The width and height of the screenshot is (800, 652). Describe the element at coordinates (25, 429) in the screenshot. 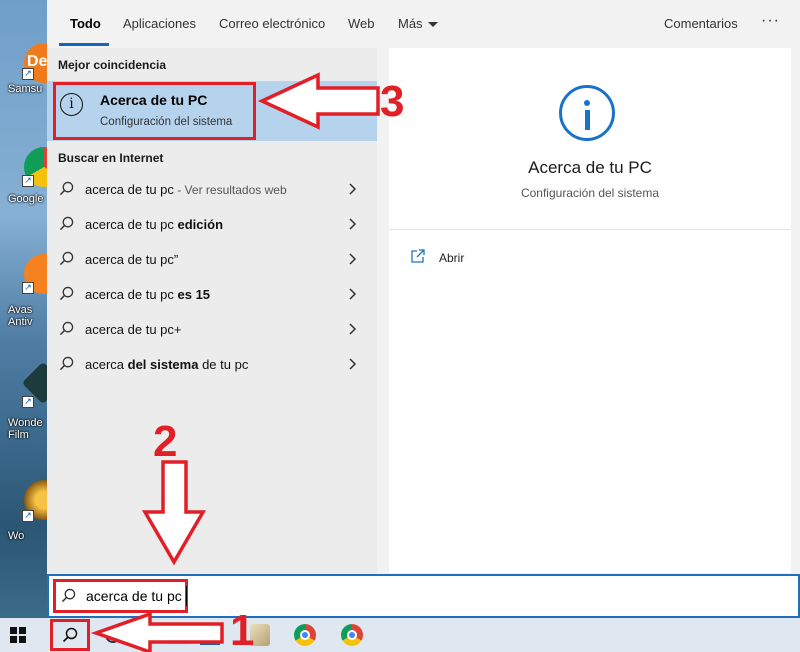

I see `desktop-icon-label: Wonde Film` at that location.